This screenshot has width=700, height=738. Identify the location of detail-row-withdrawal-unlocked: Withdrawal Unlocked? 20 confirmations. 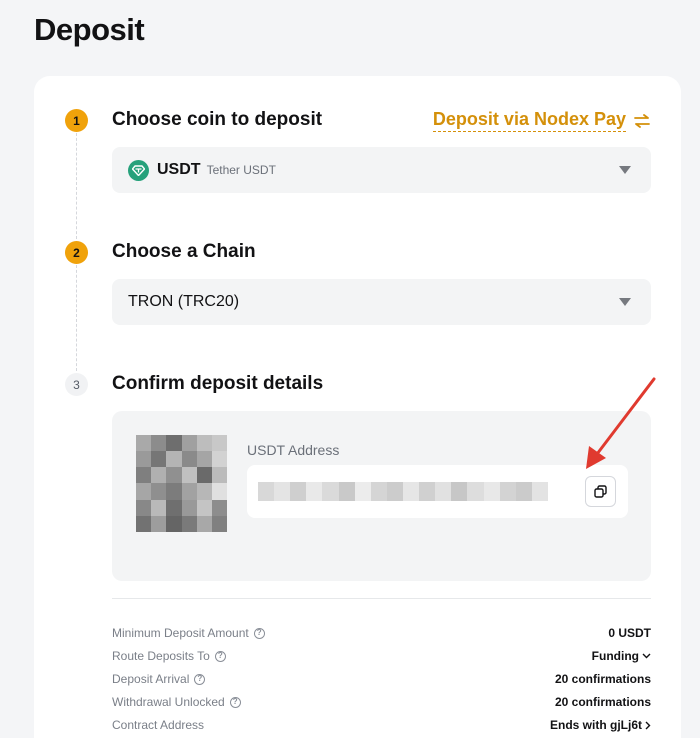
(381, 702).